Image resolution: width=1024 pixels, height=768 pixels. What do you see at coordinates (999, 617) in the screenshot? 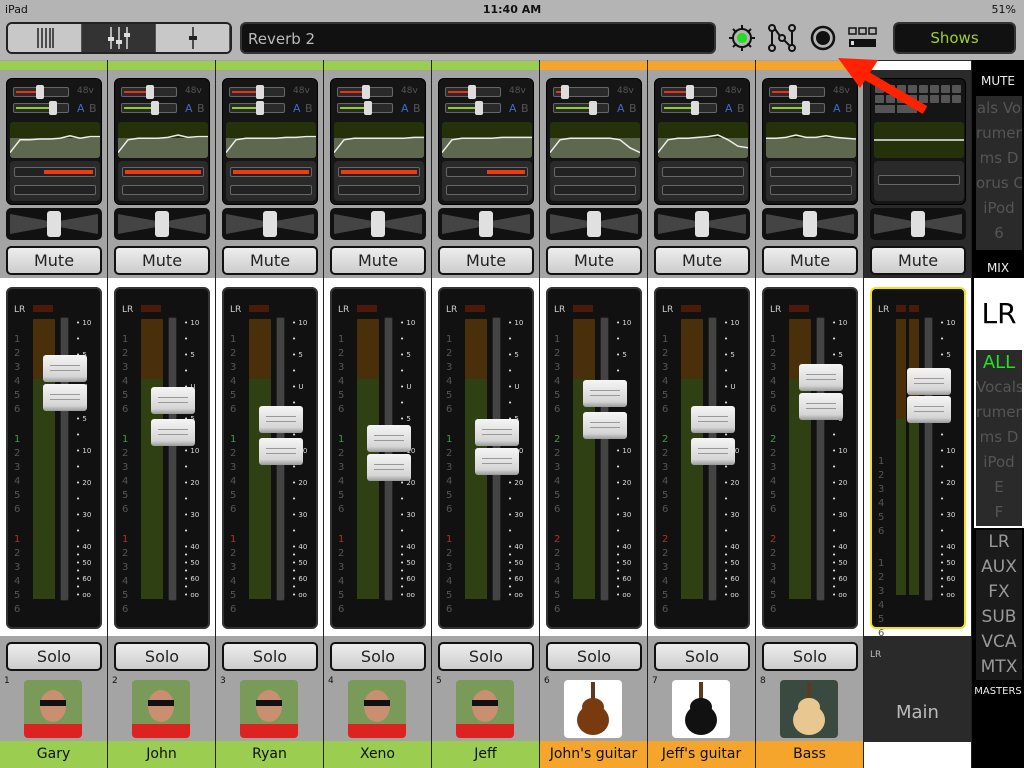
I see `masters-item: SUB` at bounding box center [999, 617].